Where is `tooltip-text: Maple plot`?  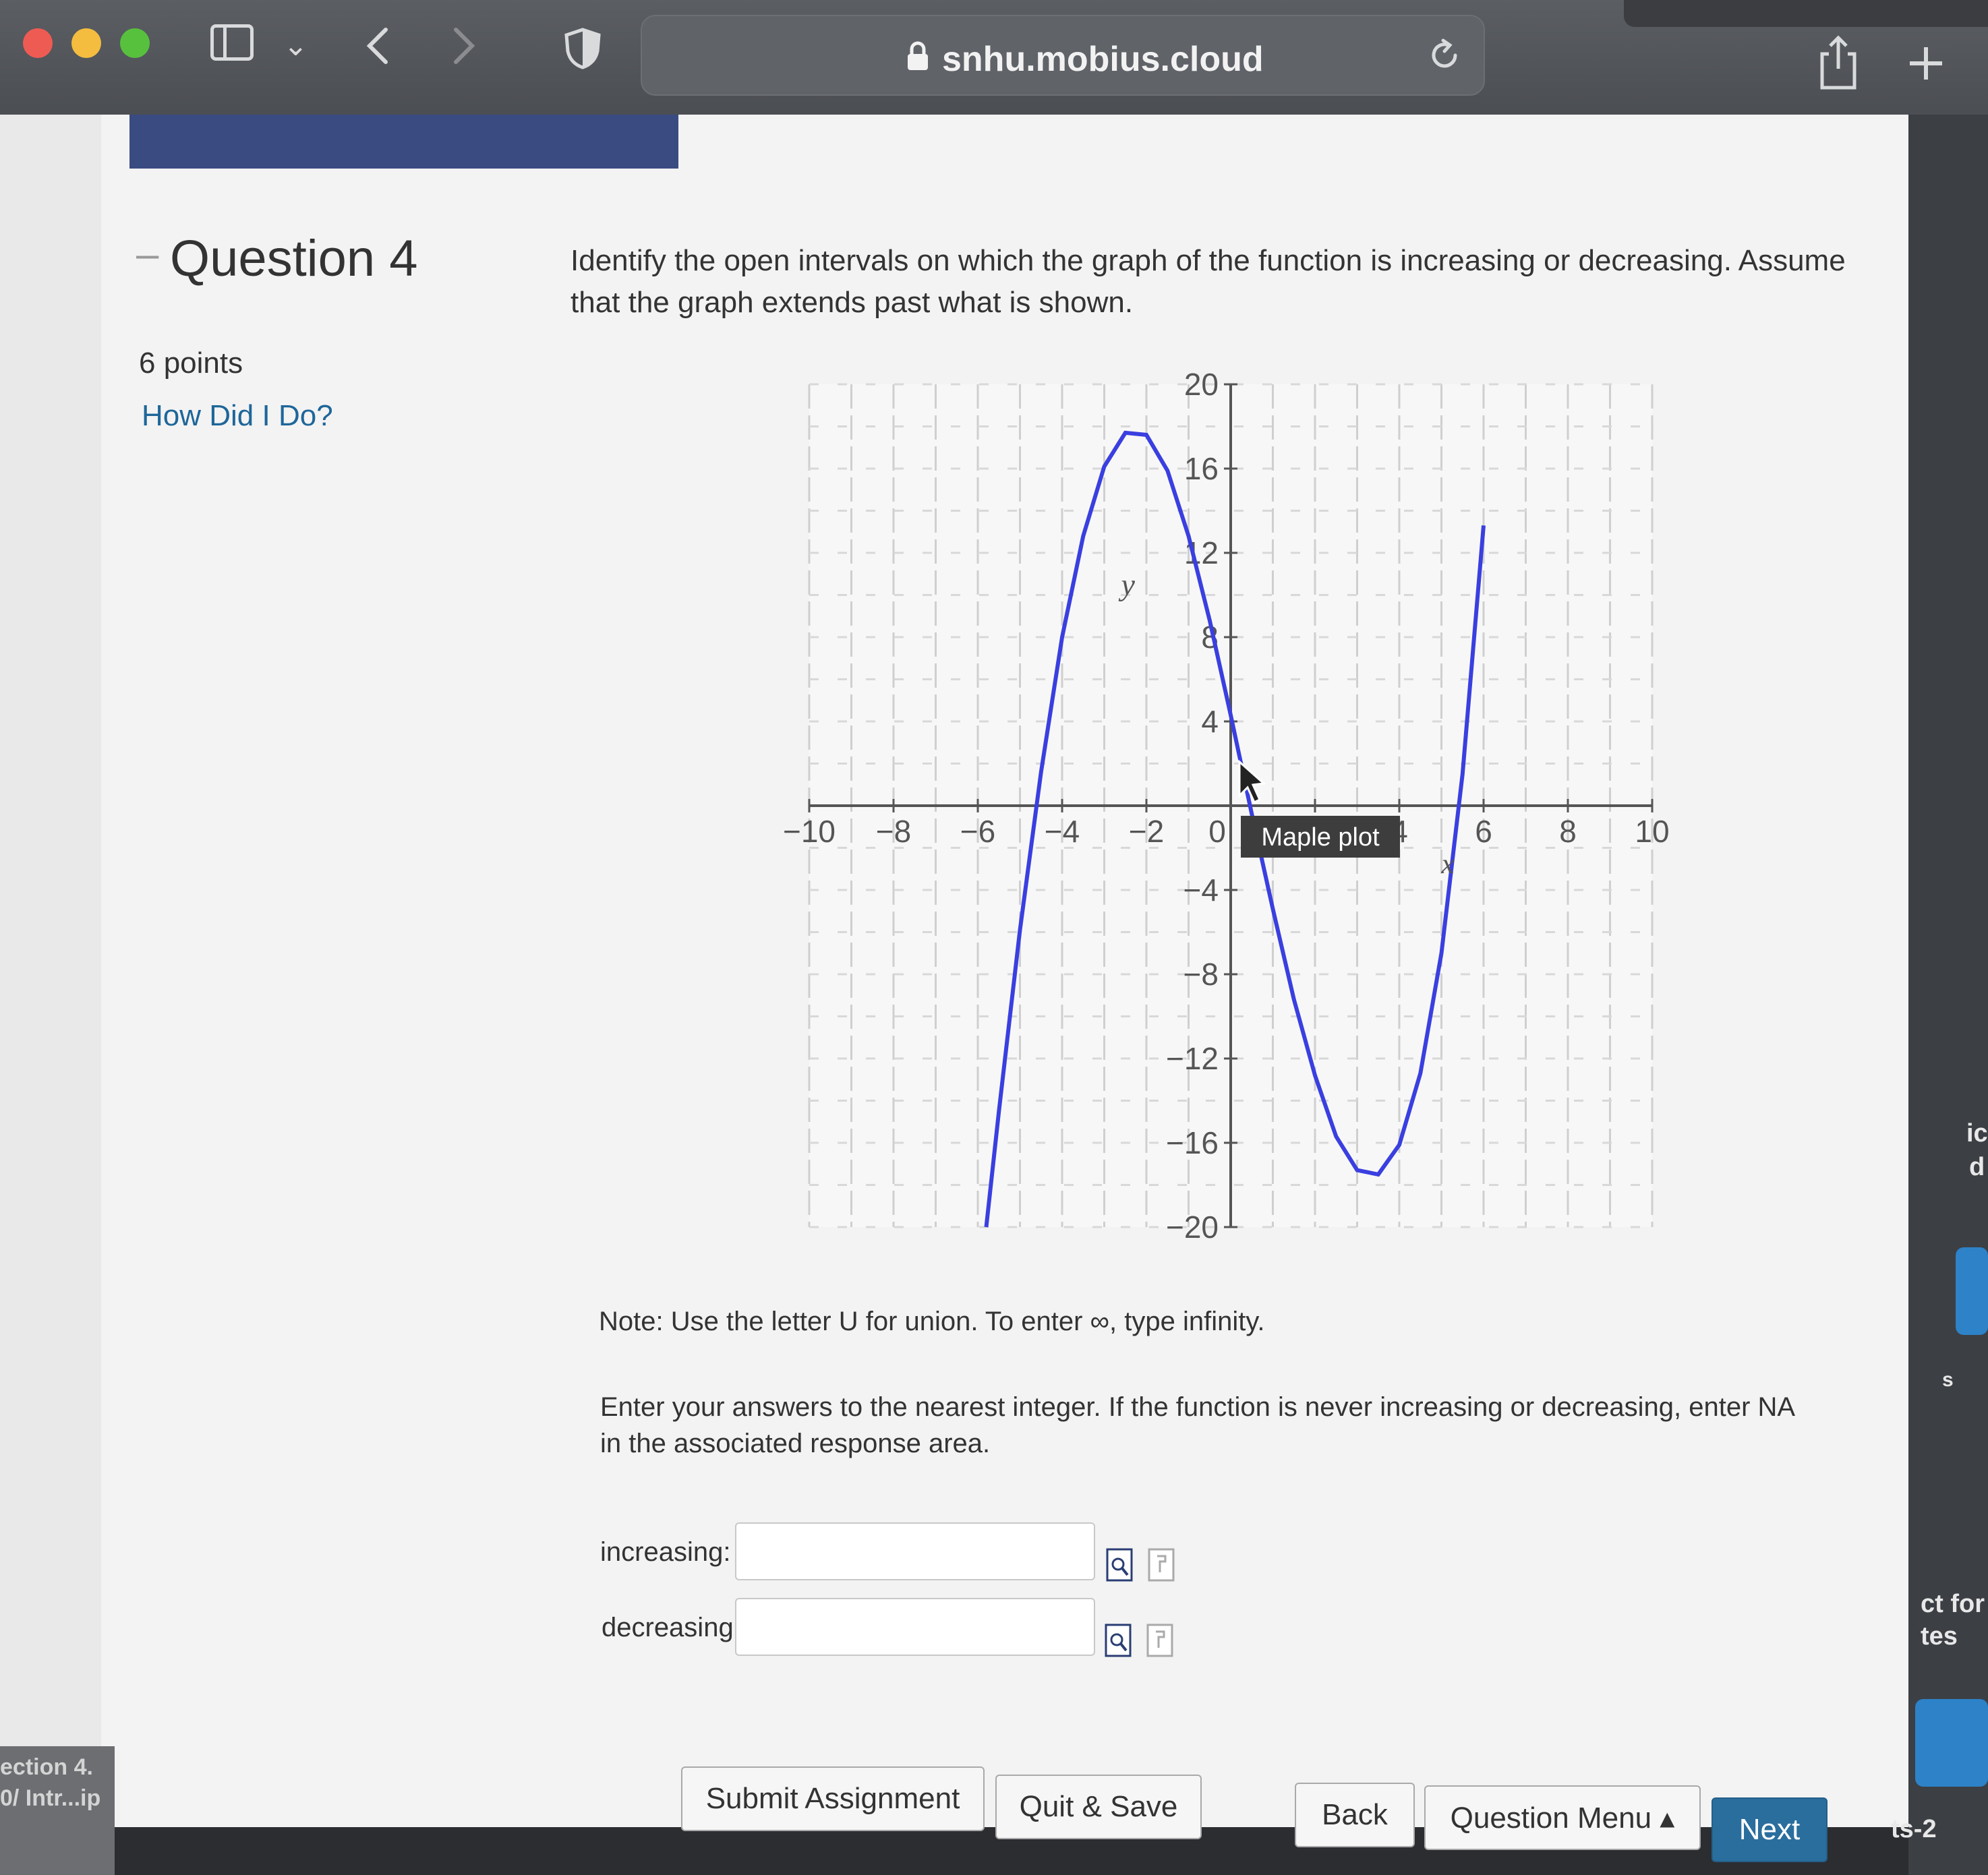 tooltip-text: Maple plot is located at coordinates (1320, 838).